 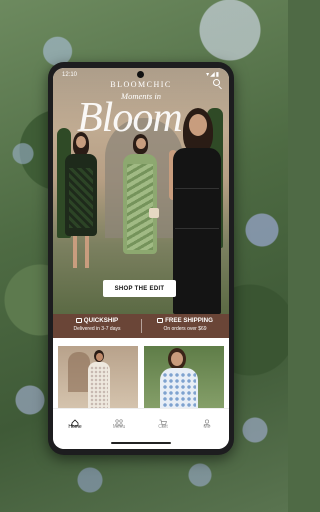 I want to click on menu-grid-icon, so click(x=119, y=420).